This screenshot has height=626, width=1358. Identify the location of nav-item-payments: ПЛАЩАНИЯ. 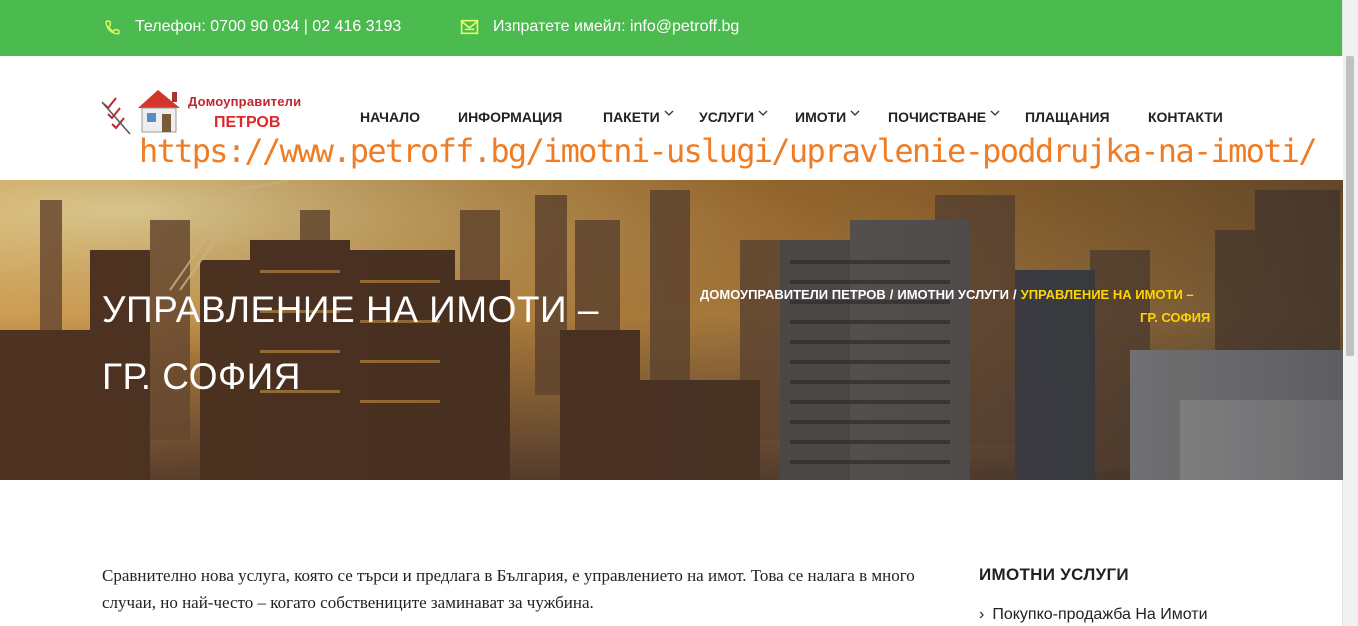
(1067, 117).